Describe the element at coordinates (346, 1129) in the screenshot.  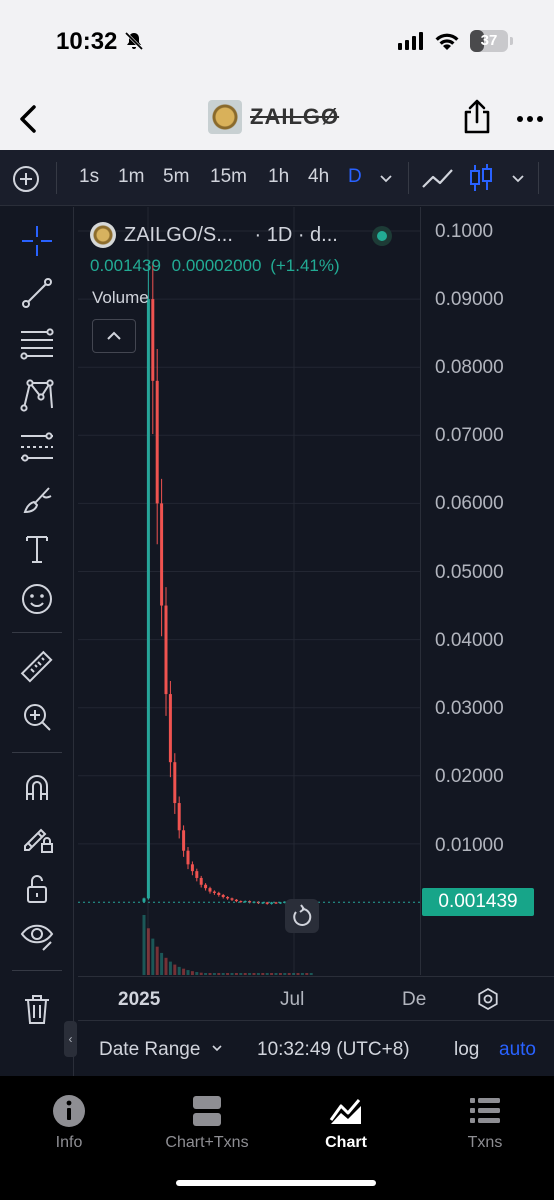
I see `tab-chart: Chart` at that location.